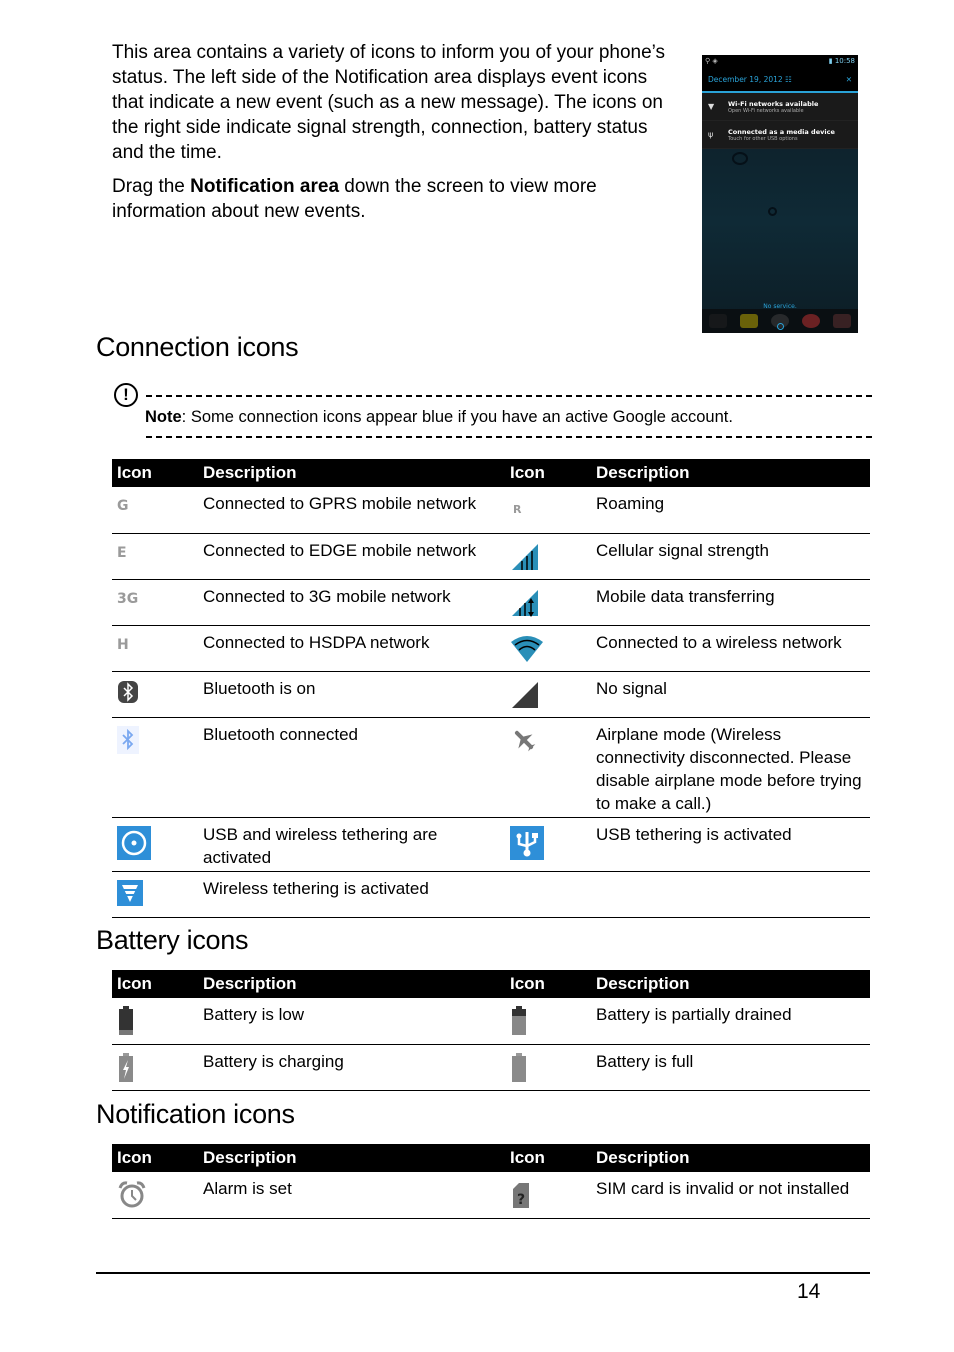 The image size is (954, 1352). Describe the element at coordinates (517, 509) in the screenshot. I see `roaming-icon: R` at that location.